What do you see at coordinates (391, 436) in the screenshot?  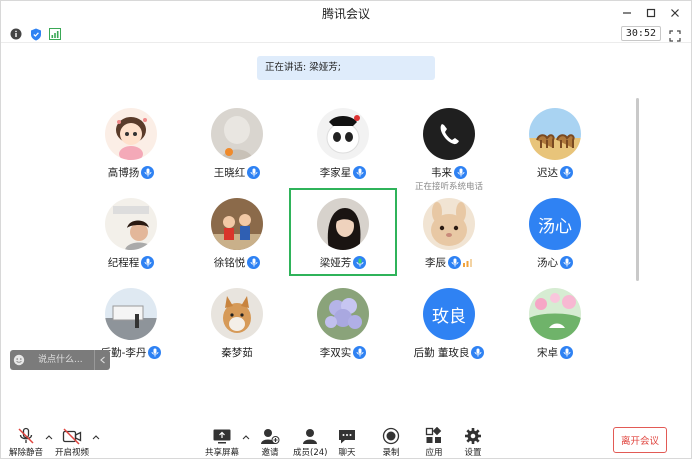 I see `record-icon` at bounding box center [391, 436].